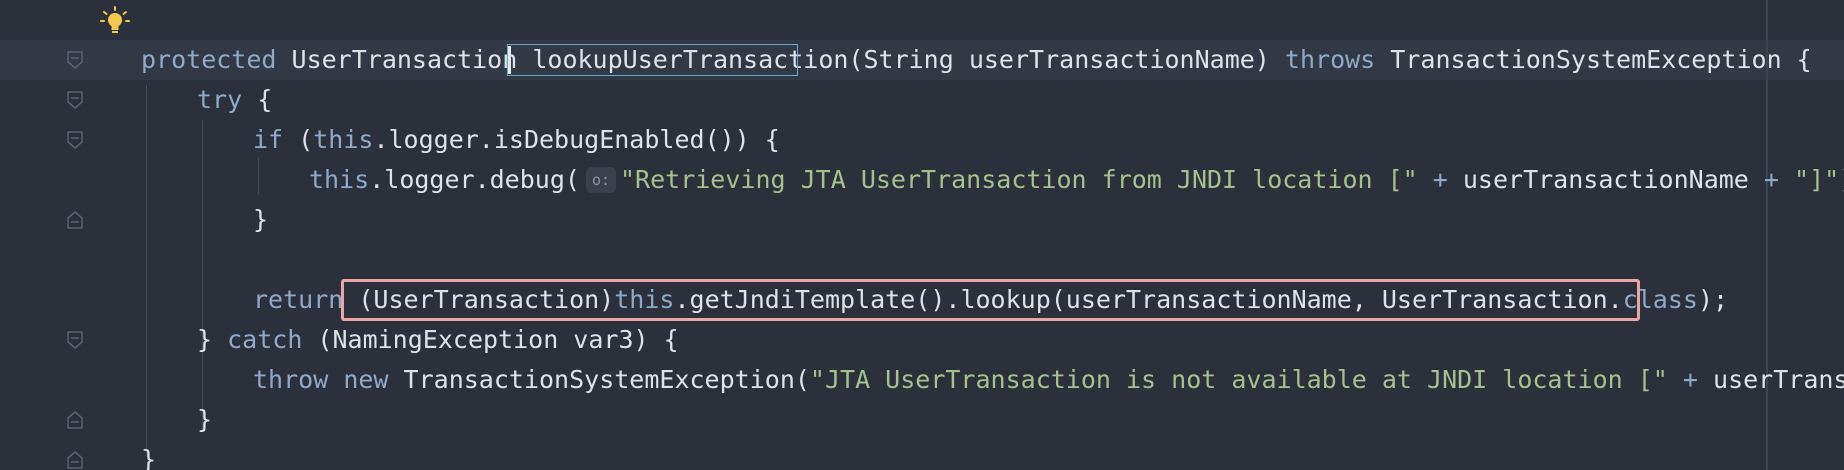 The height and width of the screenshot is (470, 1844). I want to click on code-line: } catch (NamingException var3) {, so click(438, 340).